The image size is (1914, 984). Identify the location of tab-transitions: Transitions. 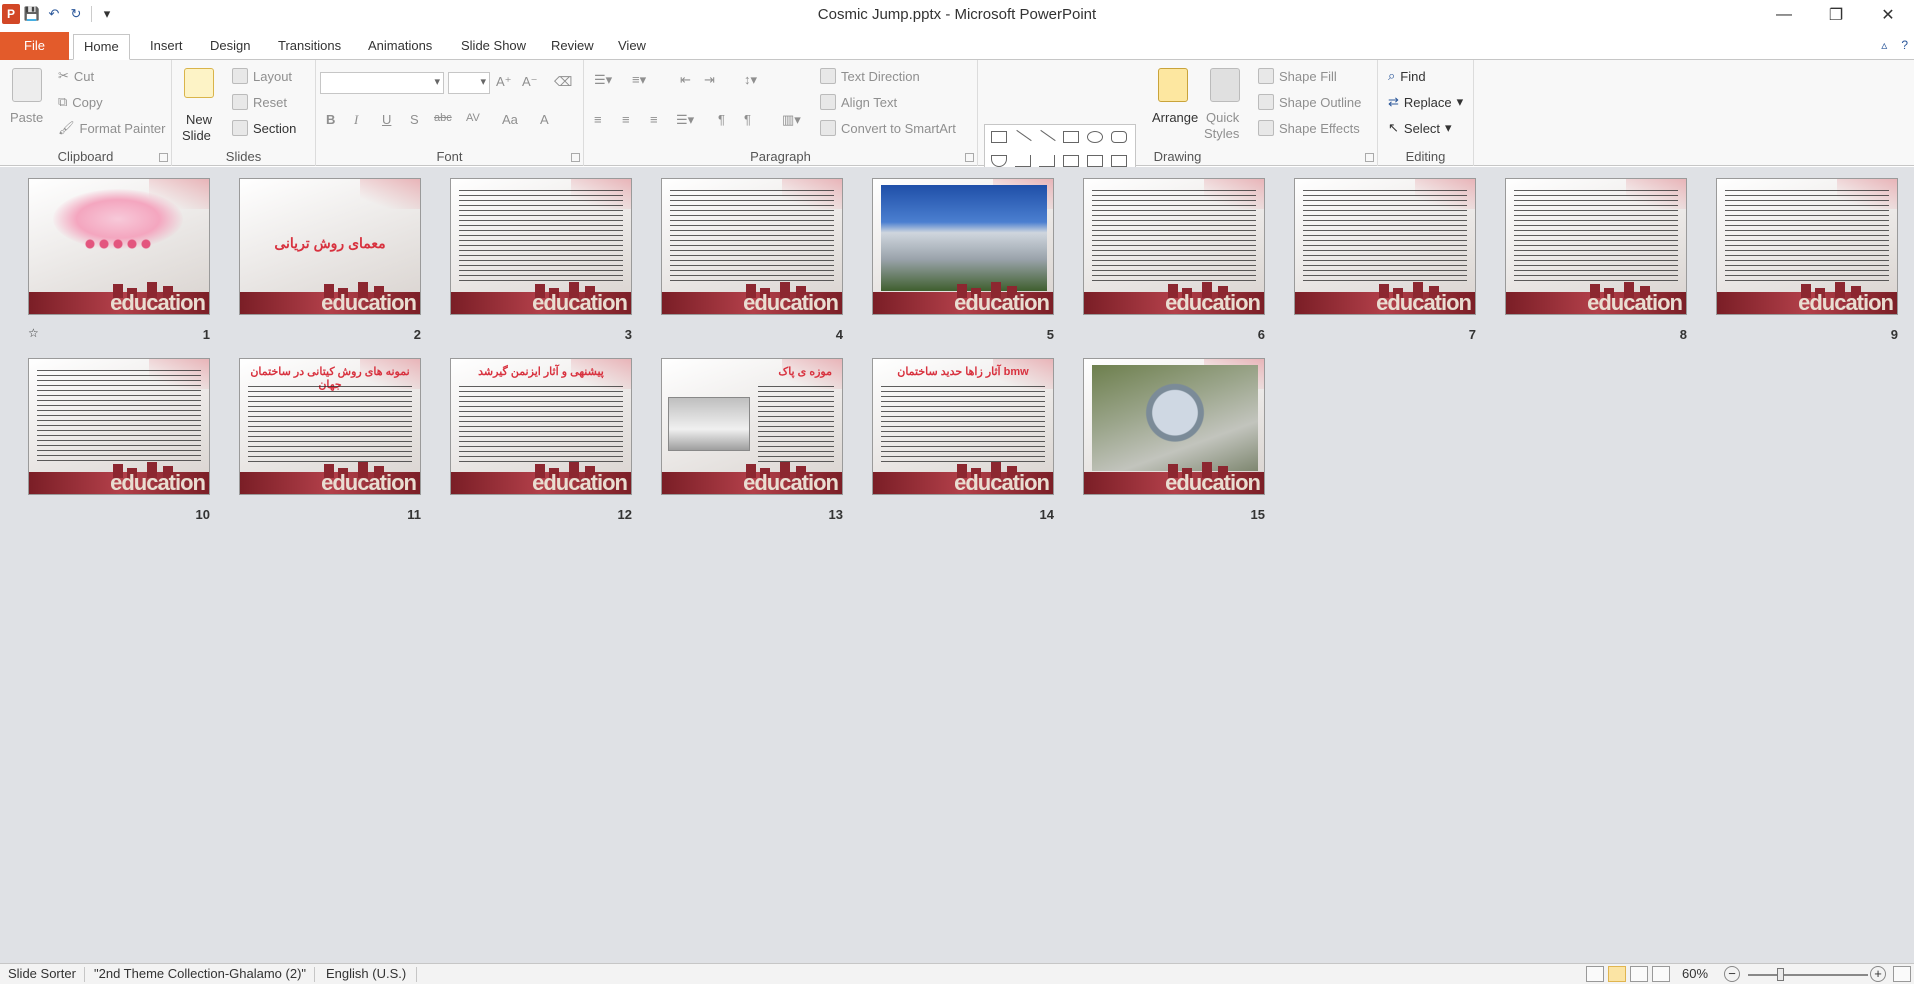
(309, 47).